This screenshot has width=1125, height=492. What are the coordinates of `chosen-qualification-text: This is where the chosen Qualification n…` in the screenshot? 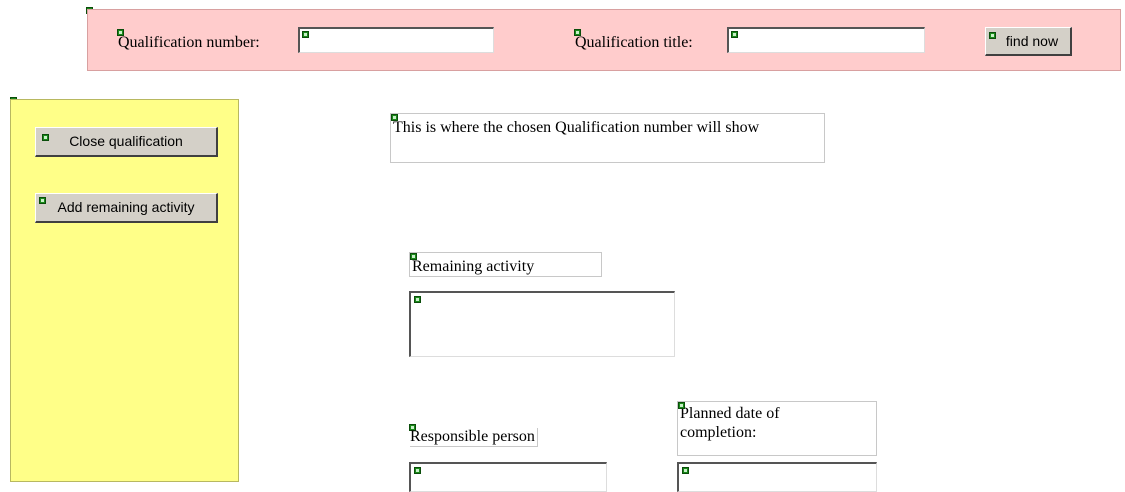 It's located at (576, 127).